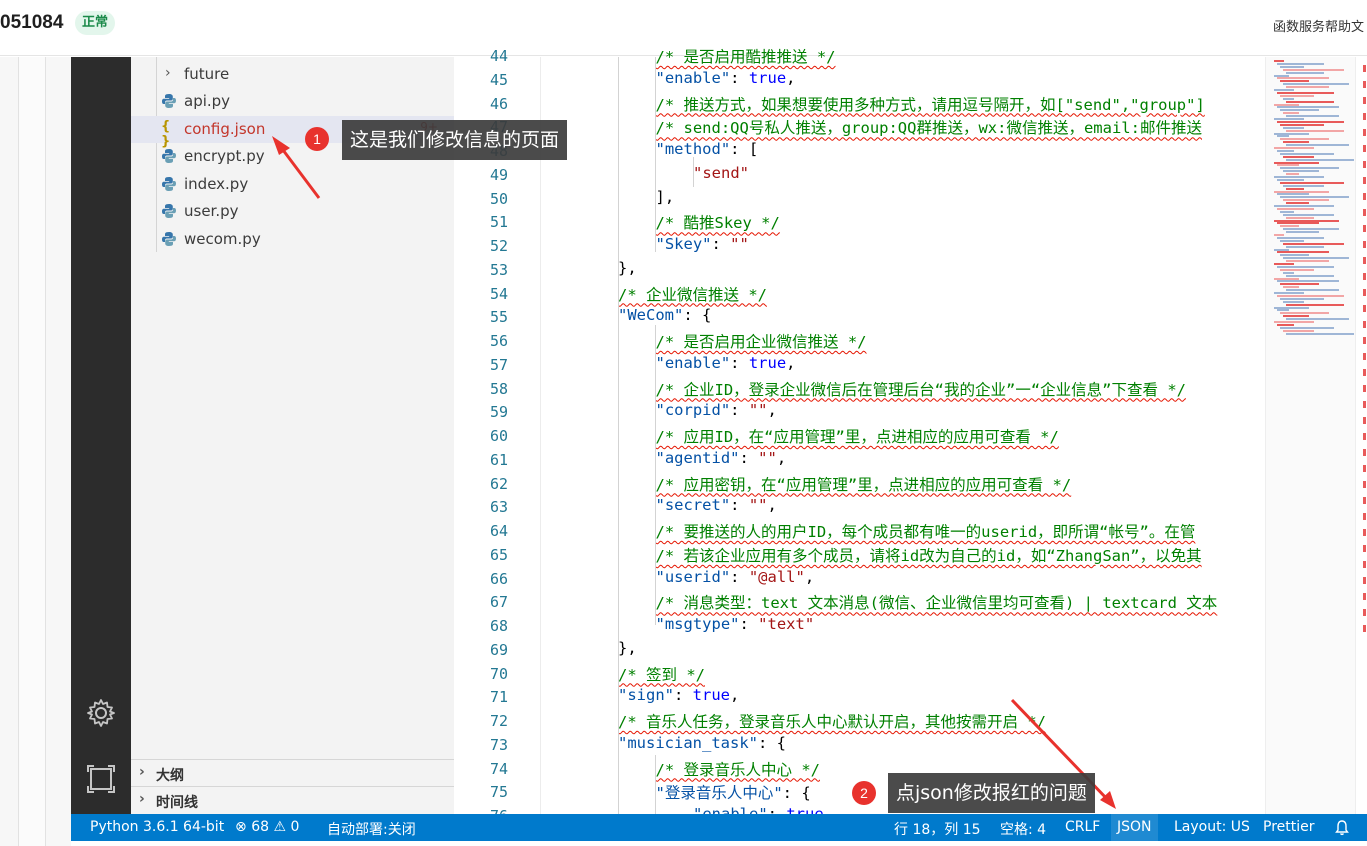  I want to click on annotation-callout-1: 这是我们修改信息的页面, so click(455, 140).